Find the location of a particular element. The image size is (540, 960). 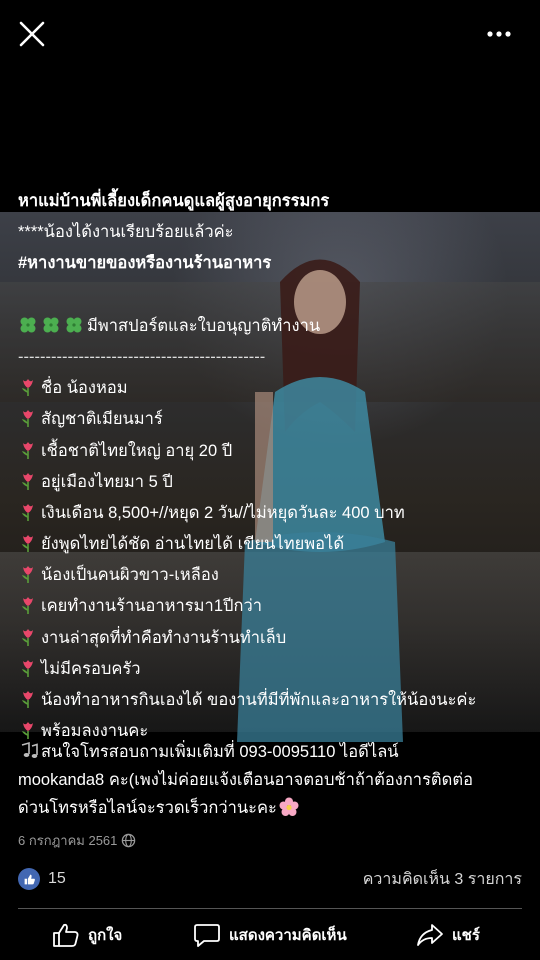

detail-item: ชื่อ น้องหอม is located at coordinates (275, 388).